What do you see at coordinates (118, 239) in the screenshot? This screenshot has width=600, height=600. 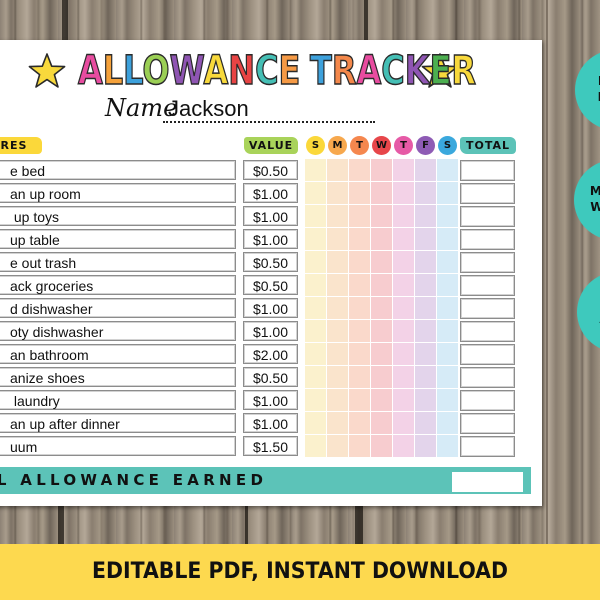 I see `chore-name-field: up table` at bounding box center [118, 239].